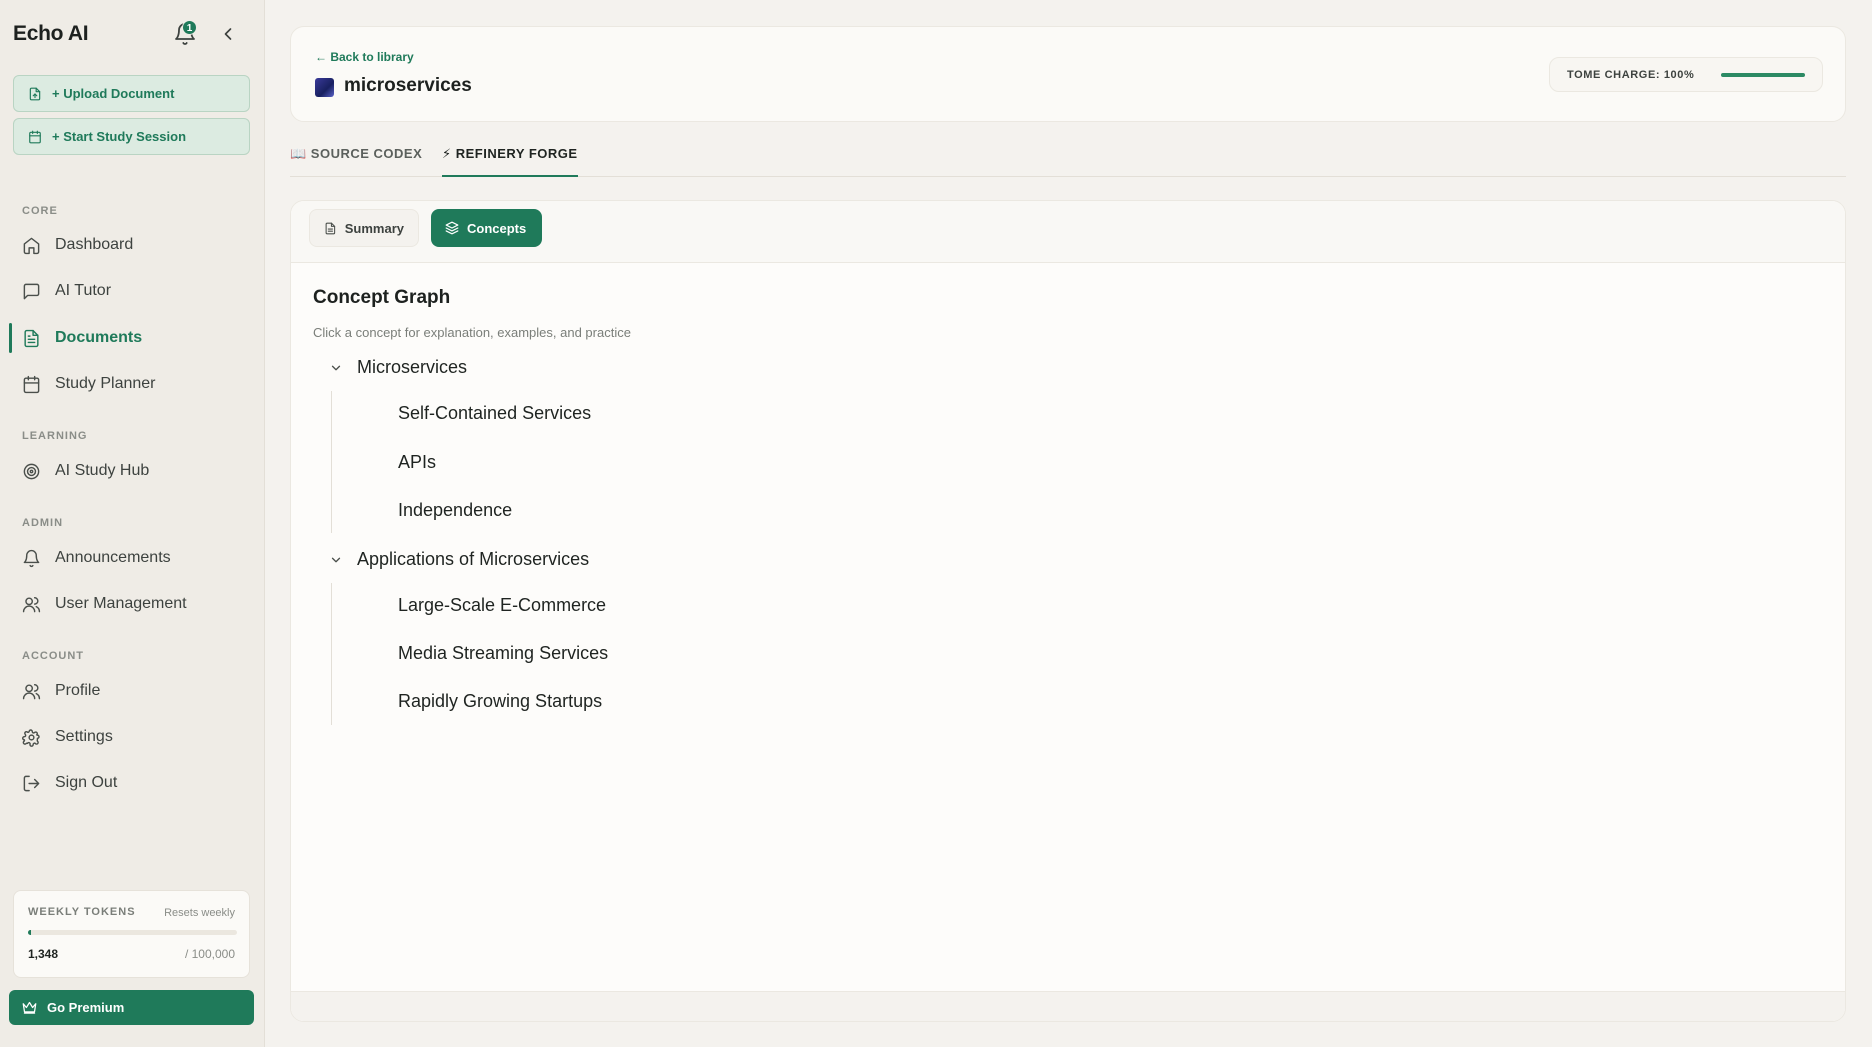 The image size is (1872, 1047). I want to click on sidebar-item-label: Dashboard, so click(94, 244).